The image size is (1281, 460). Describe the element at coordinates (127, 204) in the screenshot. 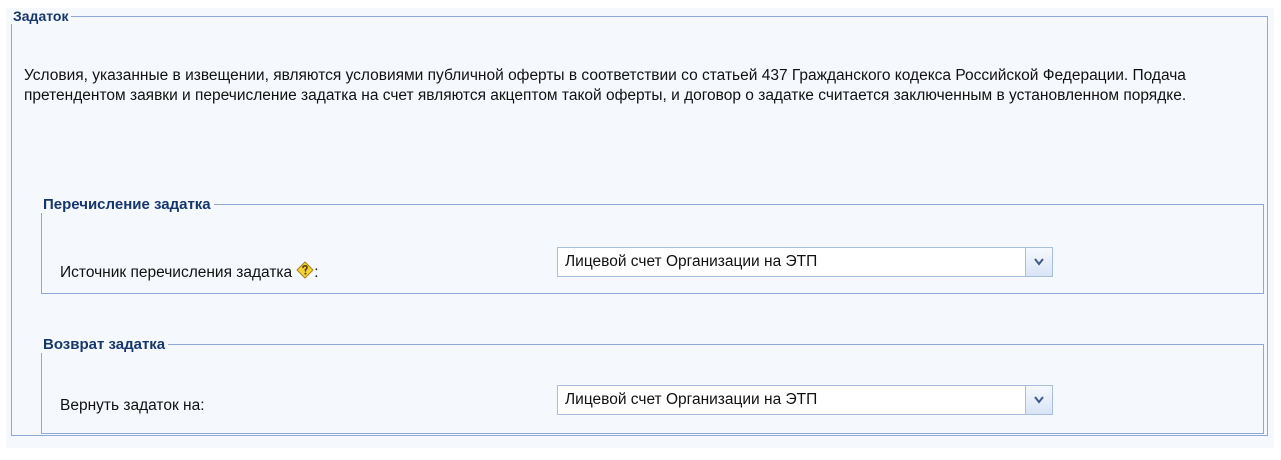

I see `transfer-title: Перечисление задатка` at that location.